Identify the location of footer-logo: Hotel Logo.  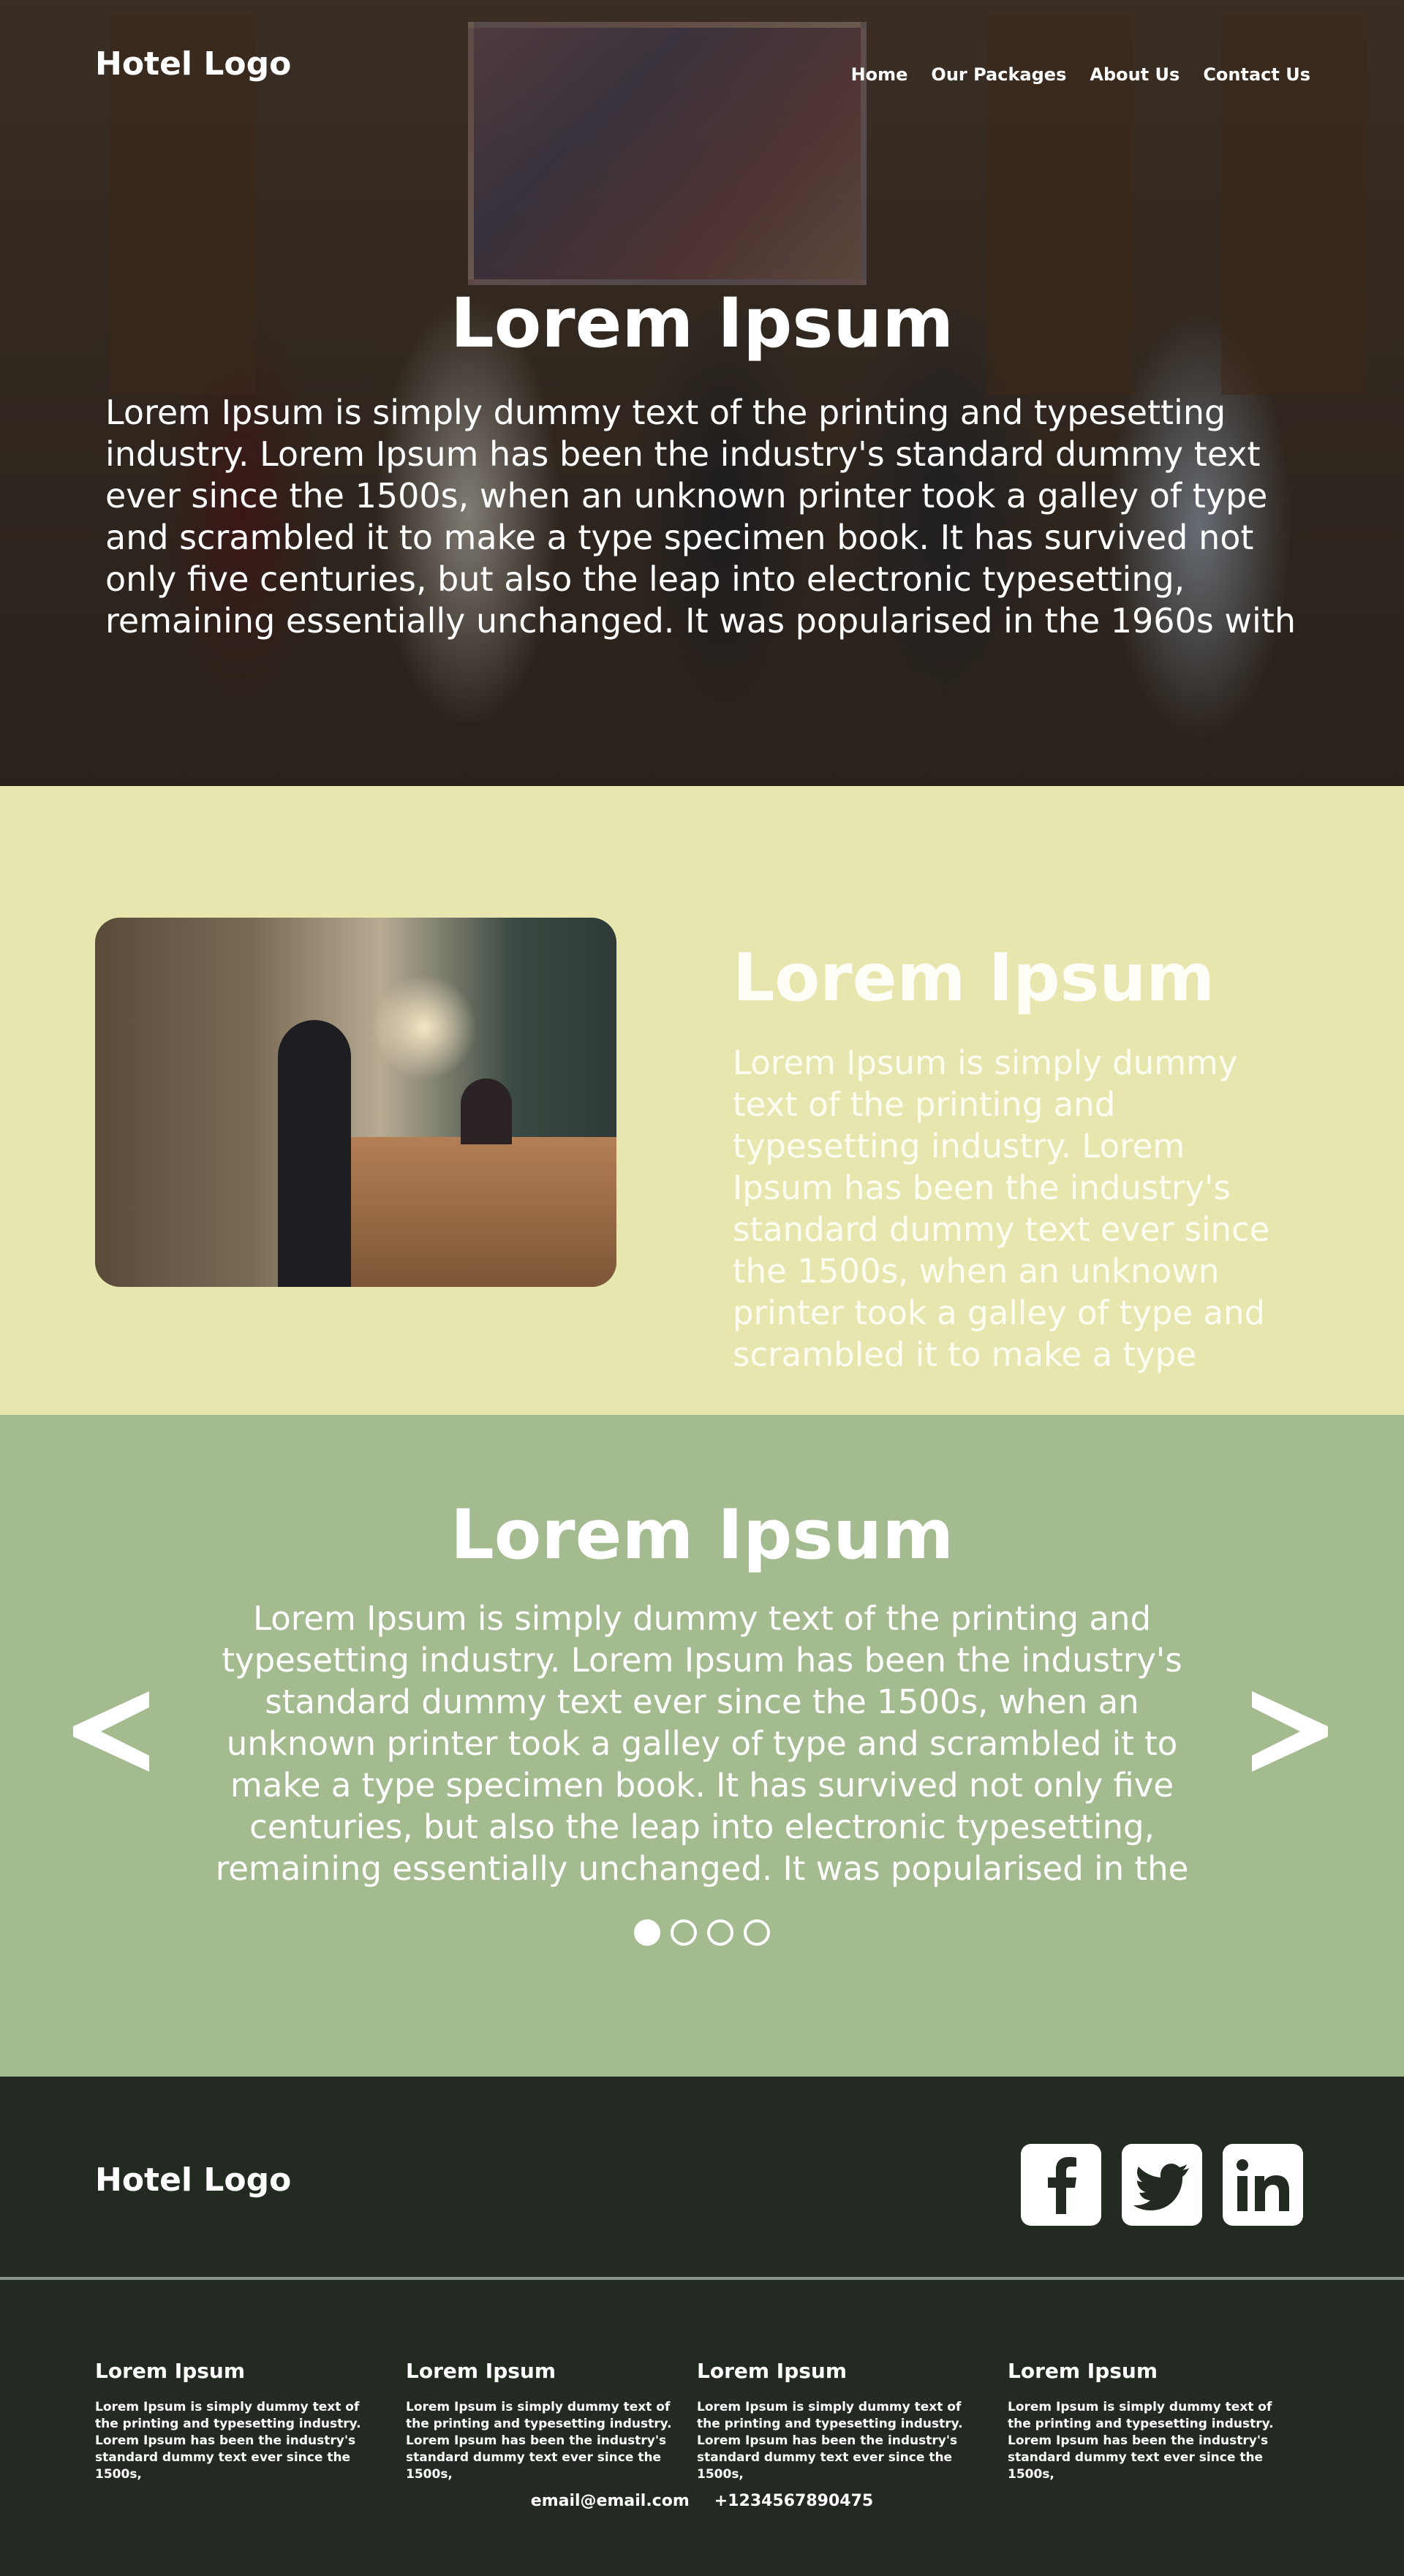
(193, 2180).